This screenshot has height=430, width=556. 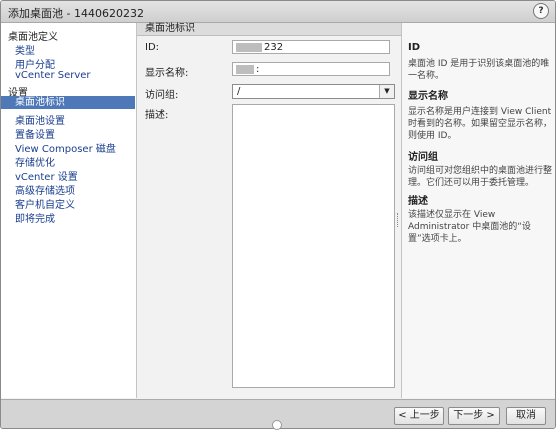 I want to click on sidebar-item-view-composer-disks: View Composer 磁盘, so click(x=65, y=147).